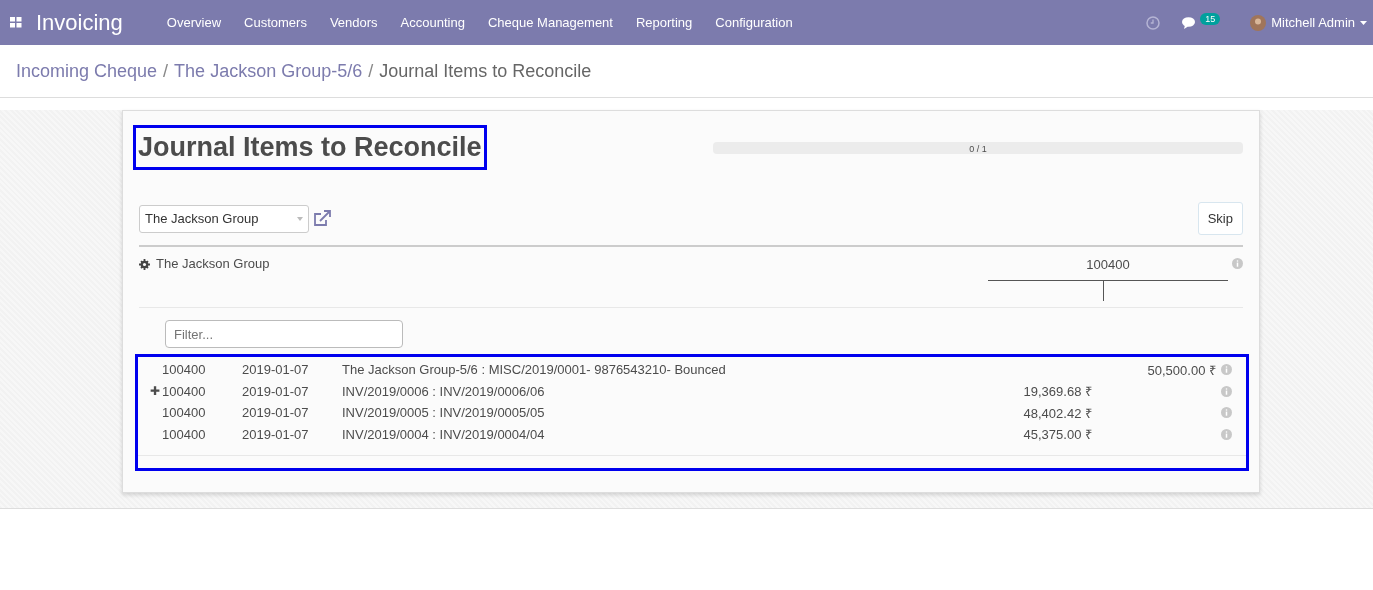 This screenshot has width=1373, height=590. Describe the element at coordinates (213, 263) in the screenshot. I see `partner-name: The Jackson Group` at that location.